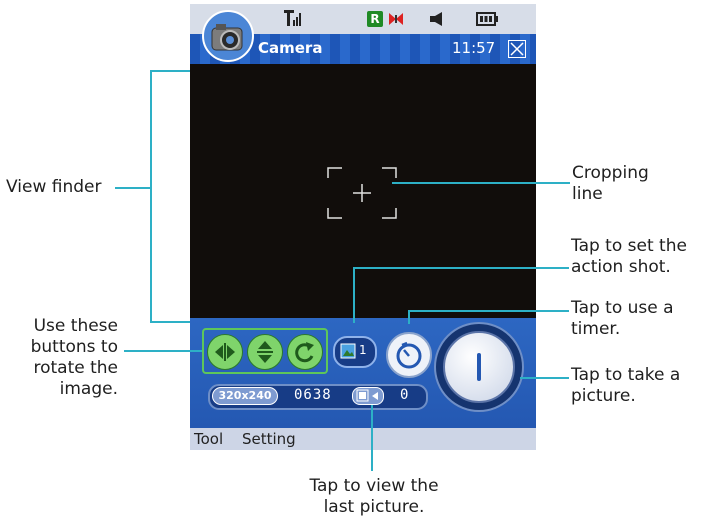  Describe the element at coordinates (404, 395) in the screenshot. I see `last-picture-count: 0` at that location.